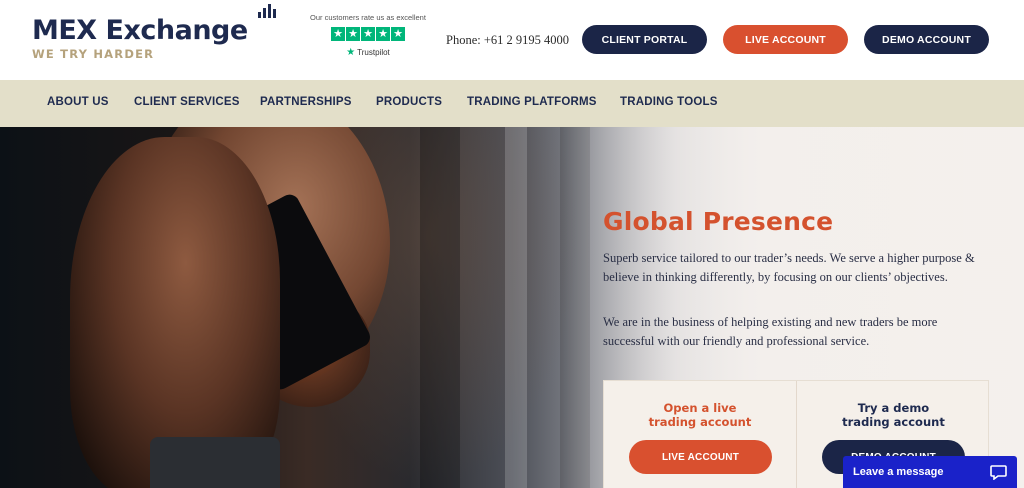 The height and width of the screenshot is (488, 1024). I want to click on nav-item-client-services: CLIENT SERVICES, so click(187, 102).